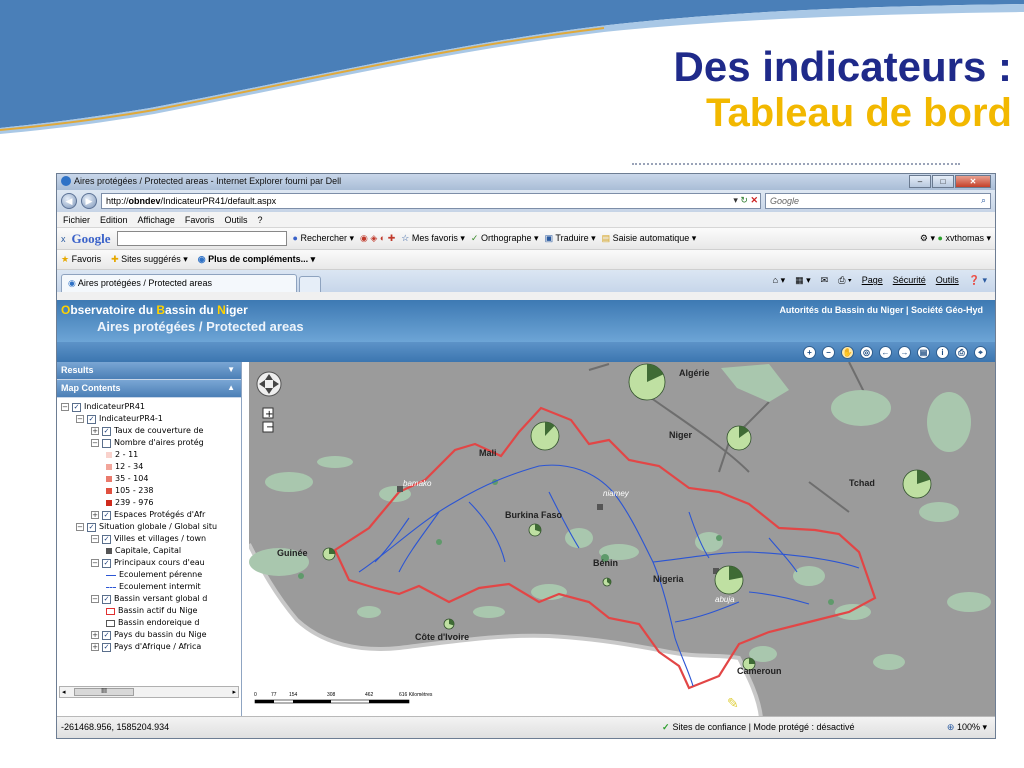  Describe the element at coordinates (505, 238) in the screenshot. I see `spelling-button: ✓ Orthographe ▾` at that location.